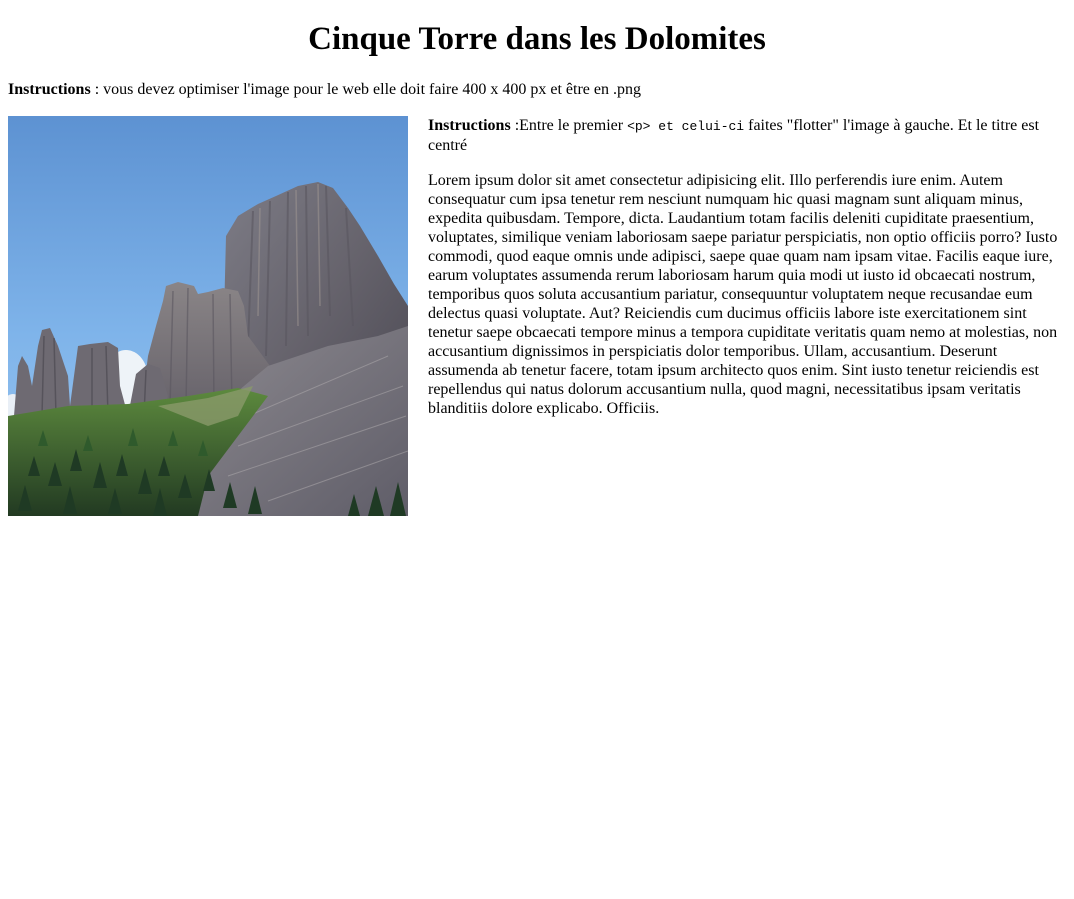 The width and height of the screenshot is (1074, 899). Describe the element at coordinates (537, 39) in the screenshot. I see `page-title: Cinque Torre dans les Dolomites` at that location.